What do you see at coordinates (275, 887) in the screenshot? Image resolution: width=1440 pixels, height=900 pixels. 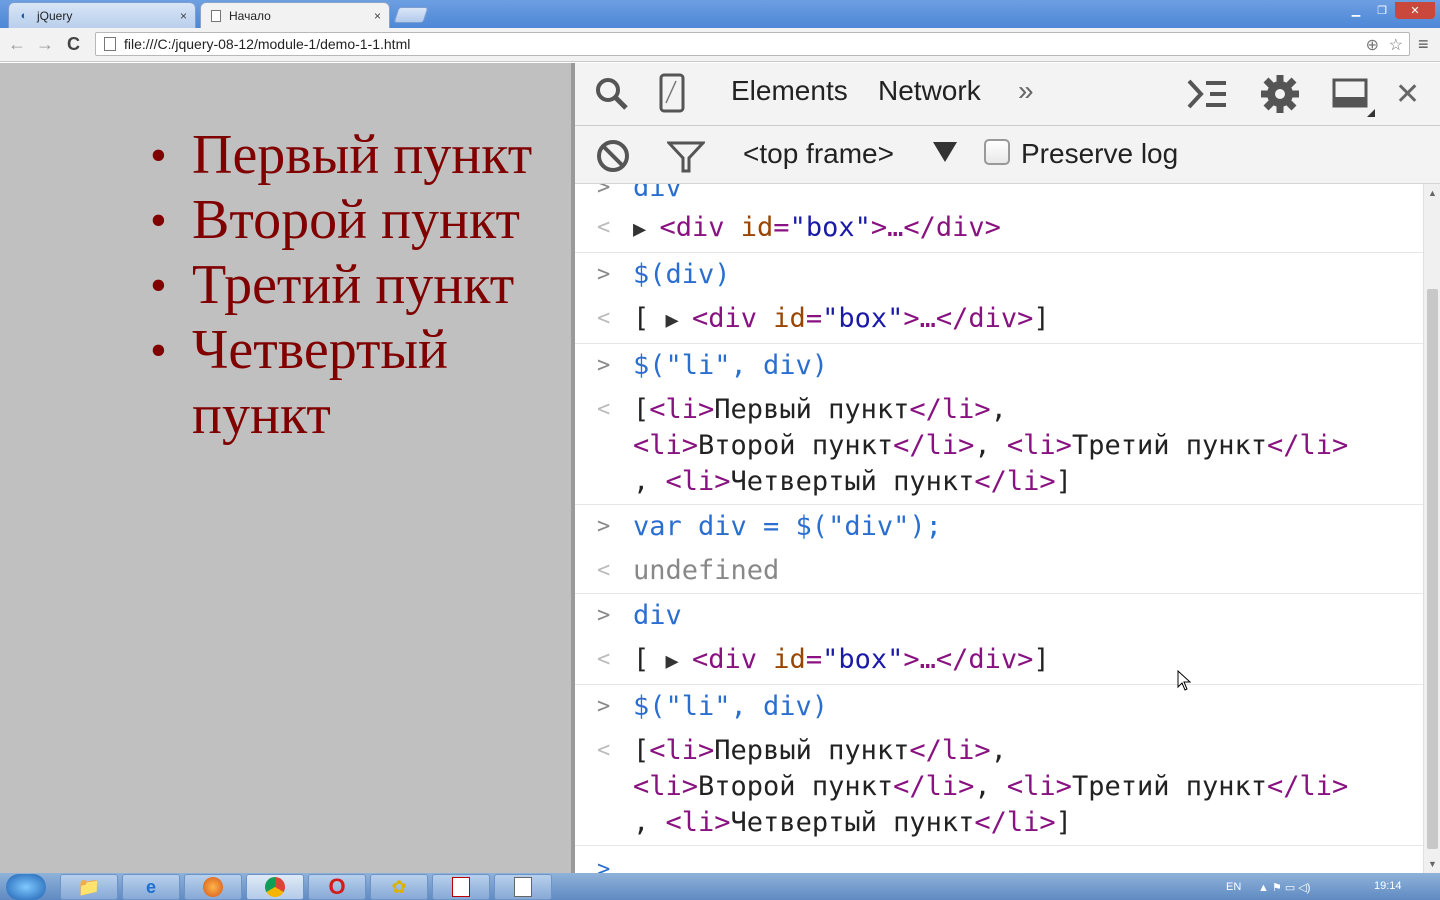 I see `chrome-icon` at bounding box center [275, 887].